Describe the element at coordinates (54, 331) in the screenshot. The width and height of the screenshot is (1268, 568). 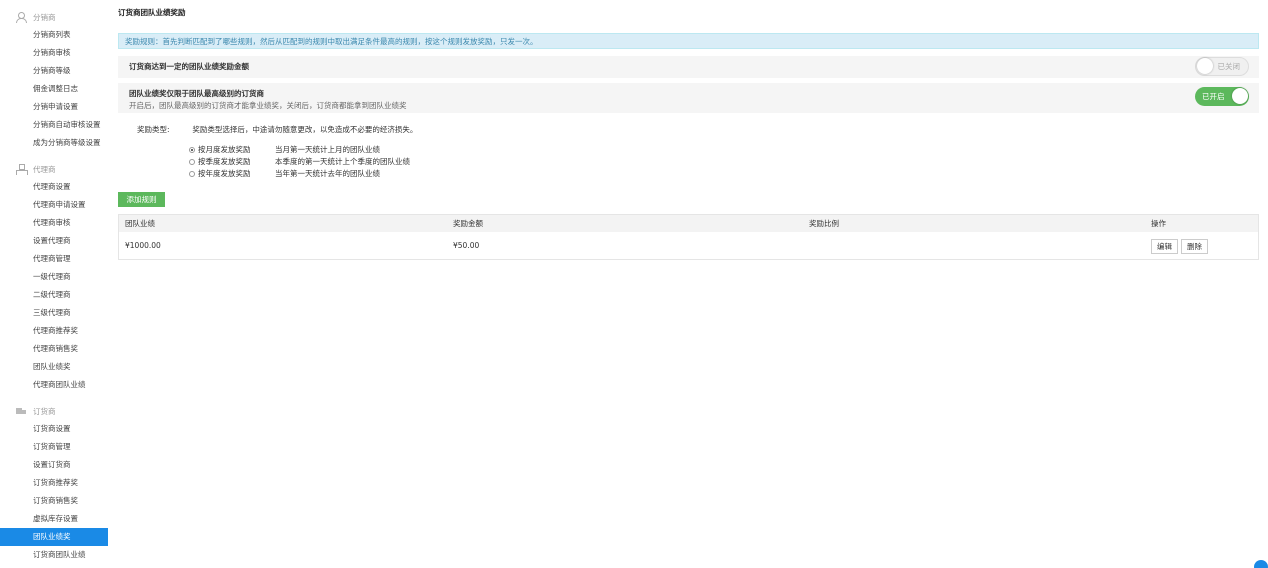
I see `sidebar-item: 代理商推荐奖` at that location.